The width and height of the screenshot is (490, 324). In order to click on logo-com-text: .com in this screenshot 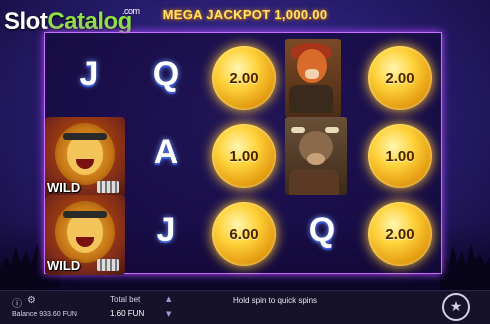, I will do `click(131, 11)`.